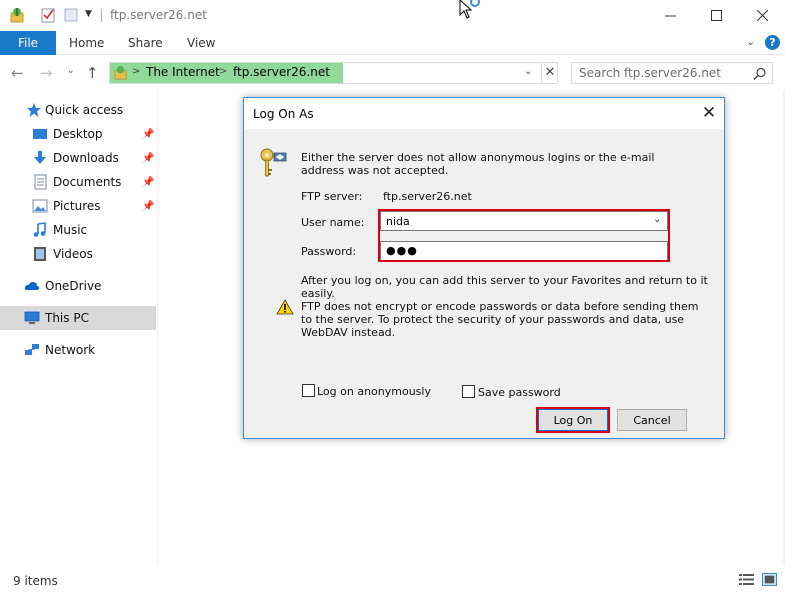 This screenshot has height=593, width=785. What do you see at coordinates (772, 42) in the screenshot?
I see `help-icon: ?` at bounding box center [772, 42].